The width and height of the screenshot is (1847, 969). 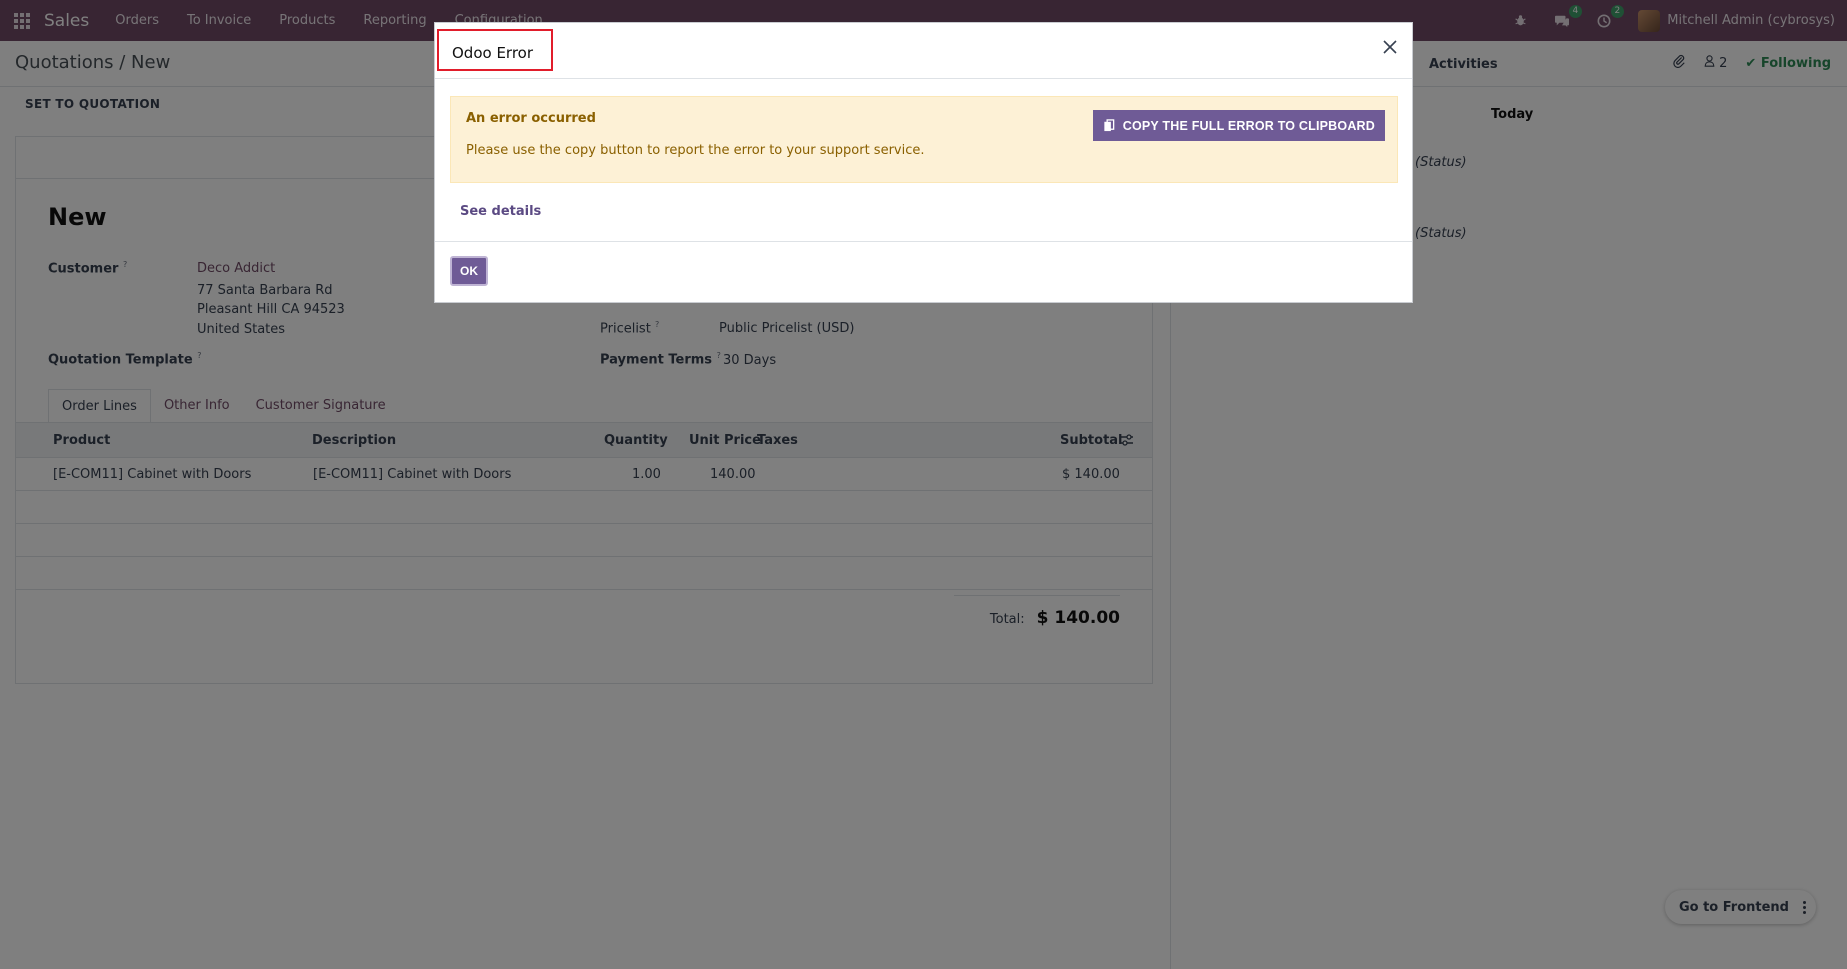 I want to click on alert-title: An error occurred, so click(x=531, y=118).